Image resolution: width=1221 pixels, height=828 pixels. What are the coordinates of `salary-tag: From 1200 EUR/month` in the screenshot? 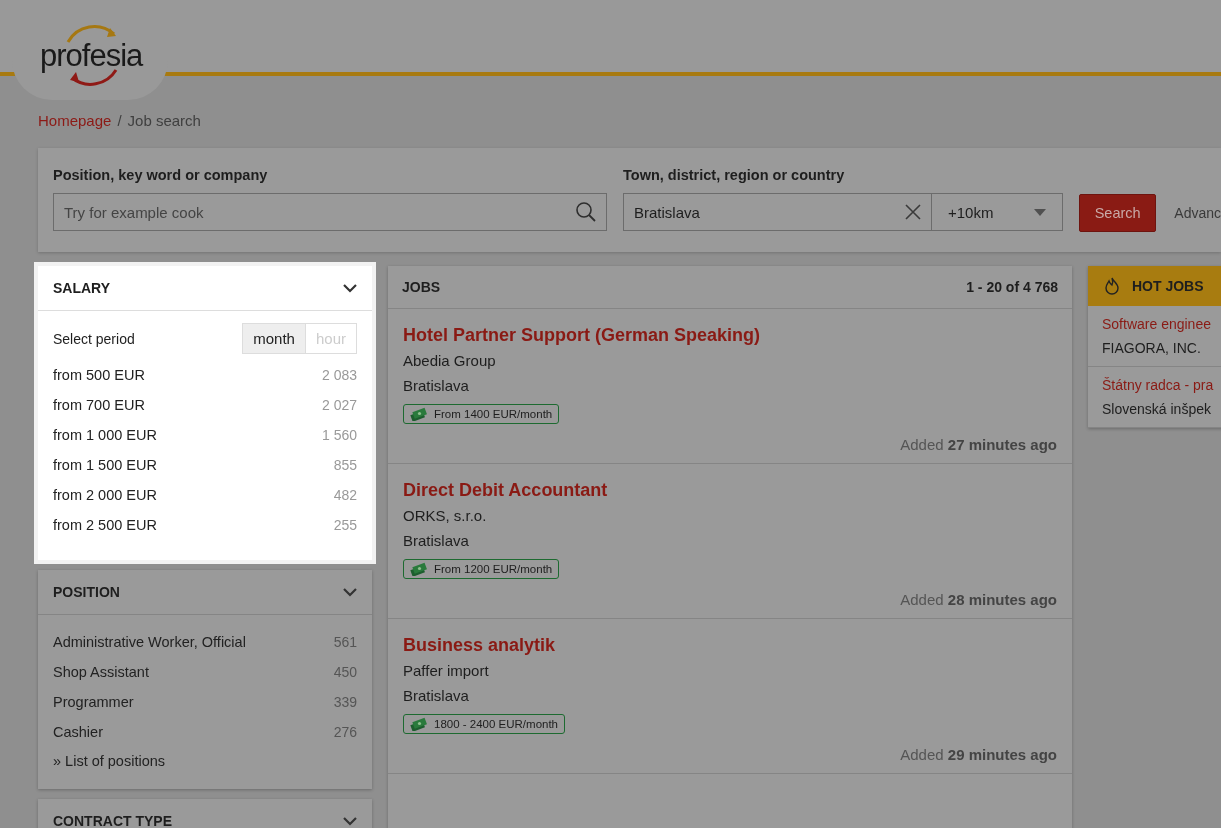 It's located at (481, 569).